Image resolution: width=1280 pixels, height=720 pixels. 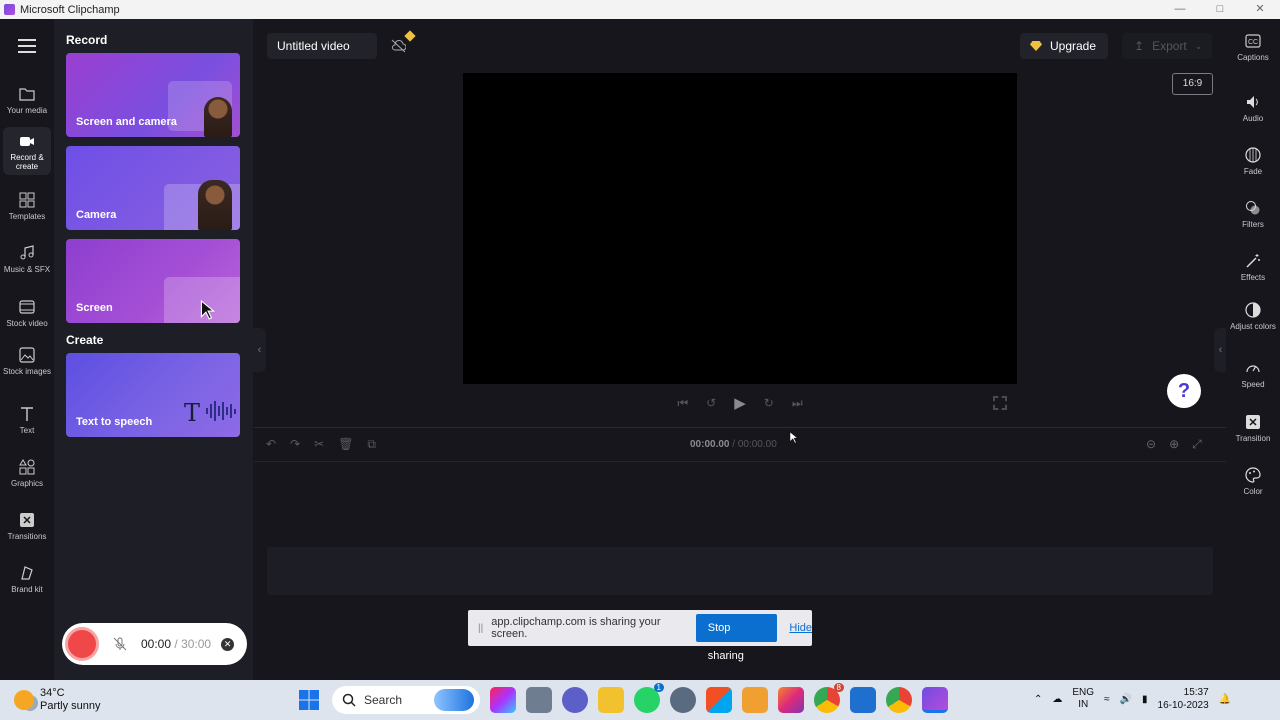 I want to click on play-icon: ▶, so click(x=740, y=403).